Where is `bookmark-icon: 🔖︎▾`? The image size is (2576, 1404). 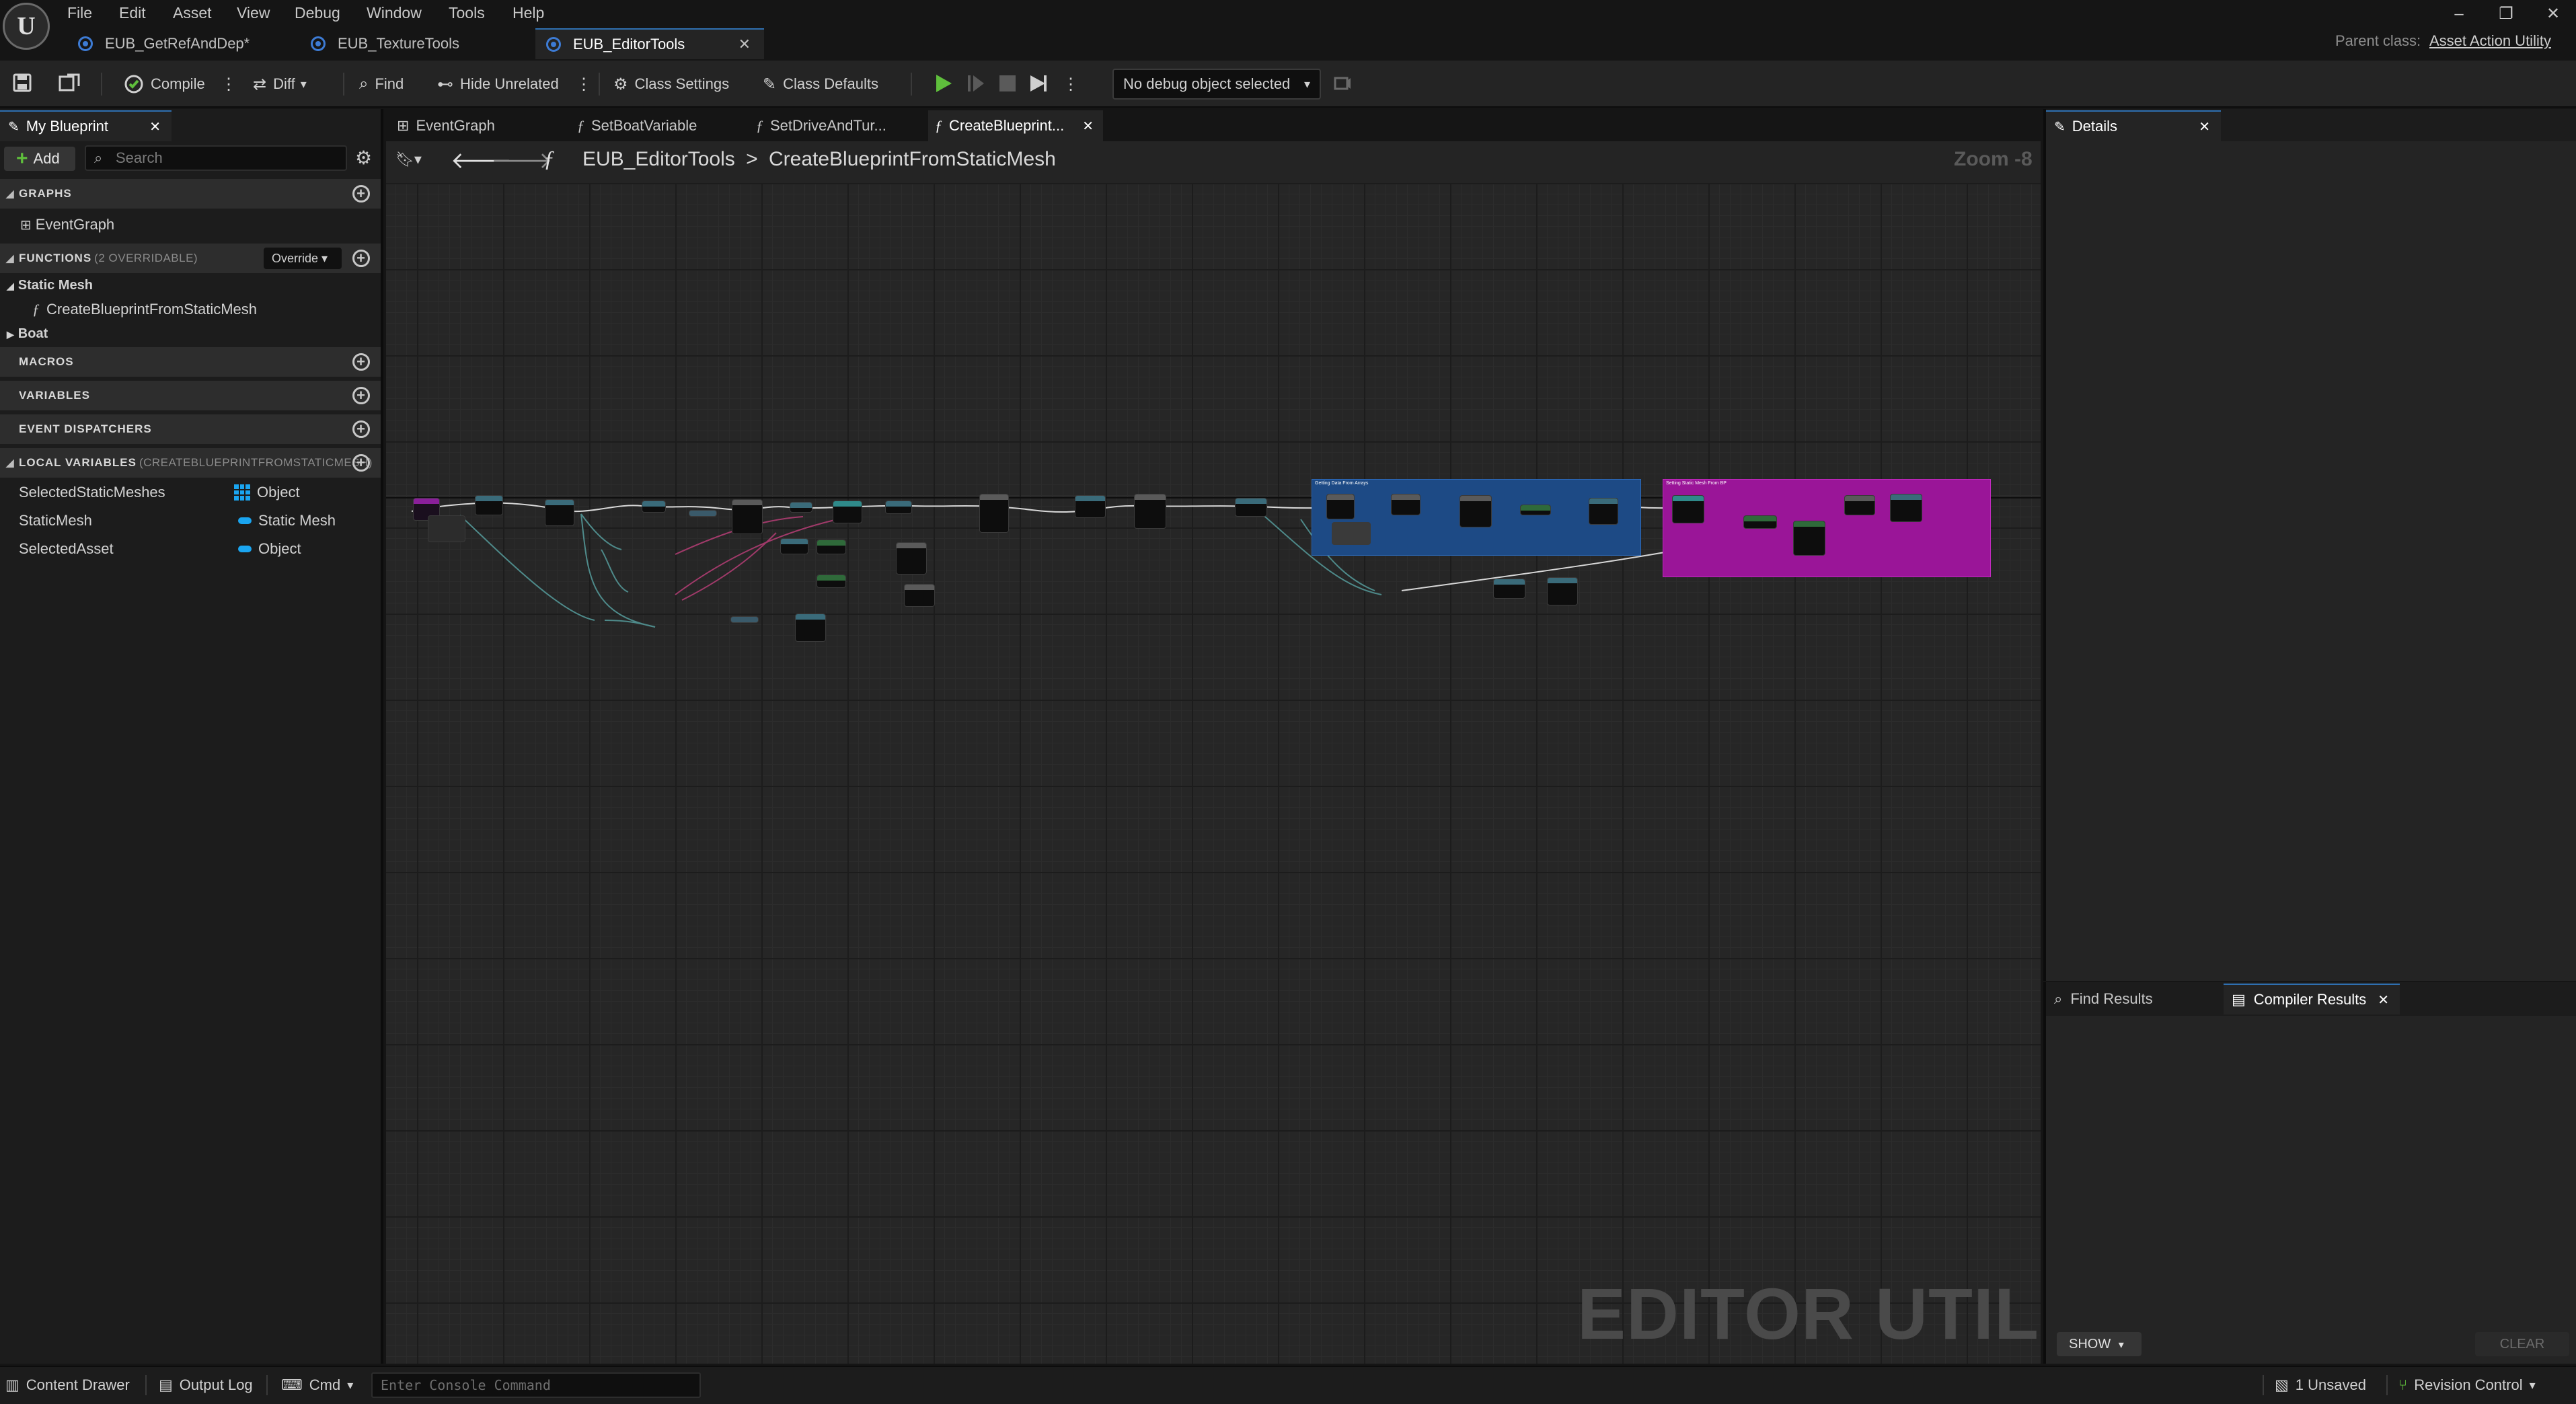
bookmark-icon: 🔖︎▾ is located at coordinates (408, 159).